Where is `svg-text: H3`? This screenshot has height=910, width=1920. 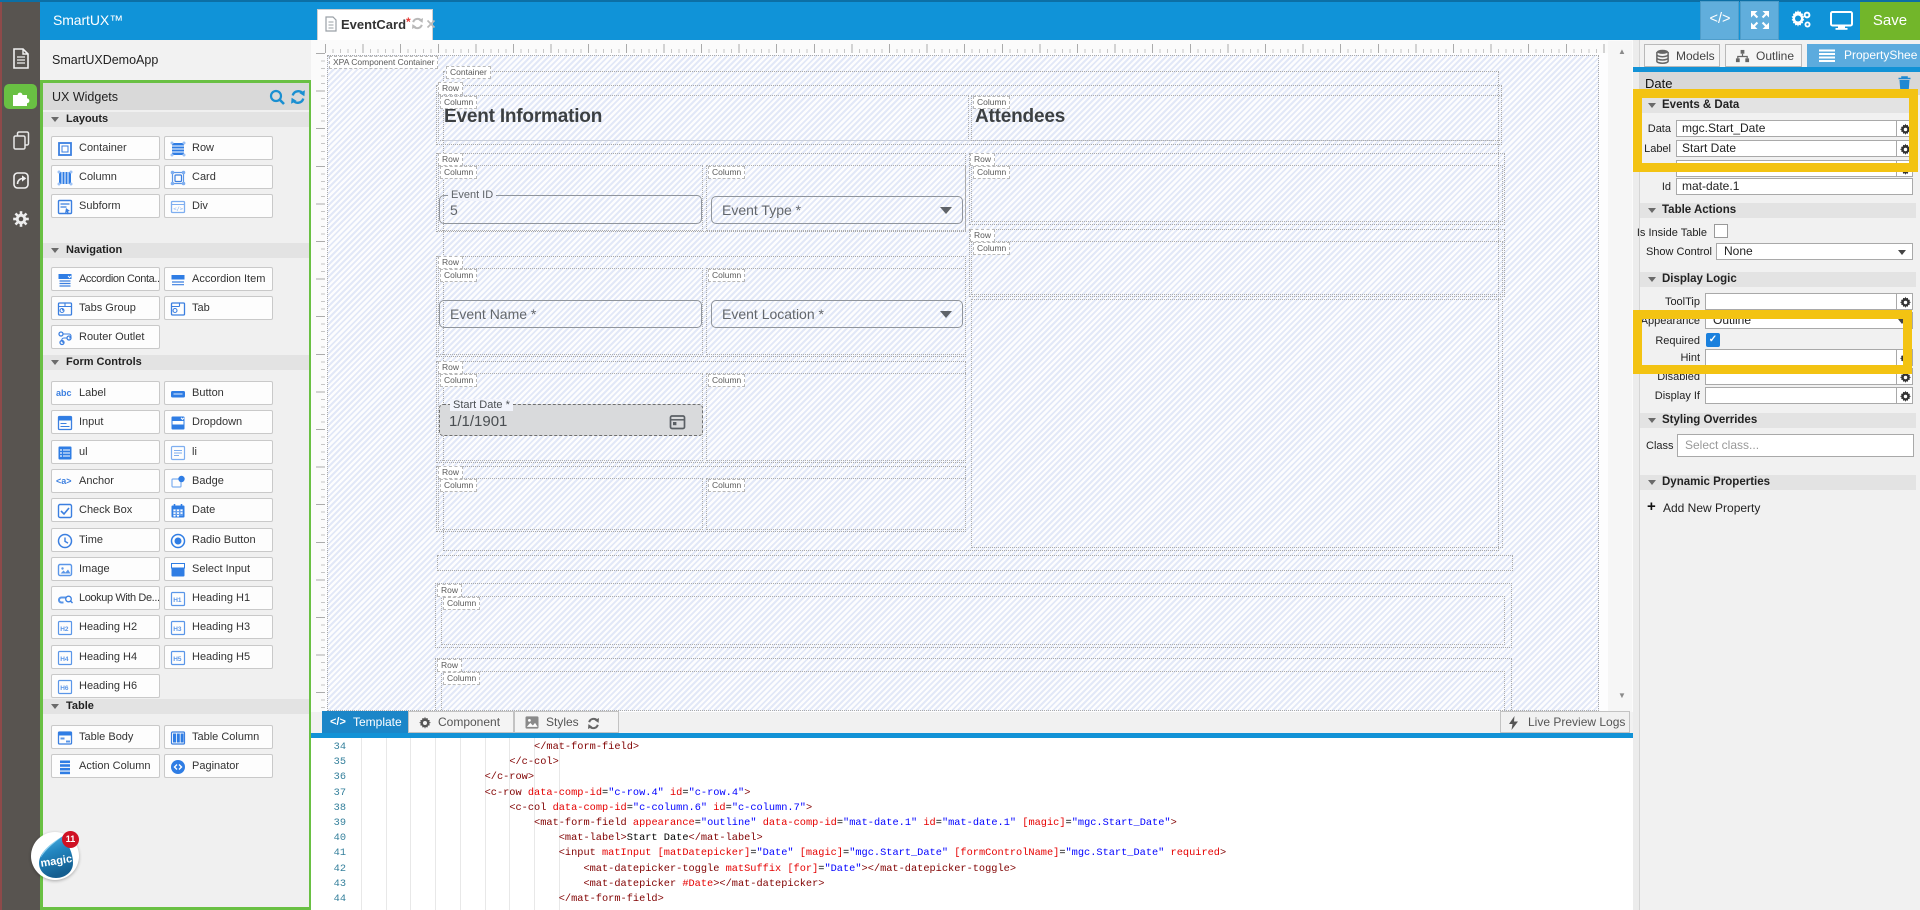
svg-text: H3 is located at coordinates (177, 629).